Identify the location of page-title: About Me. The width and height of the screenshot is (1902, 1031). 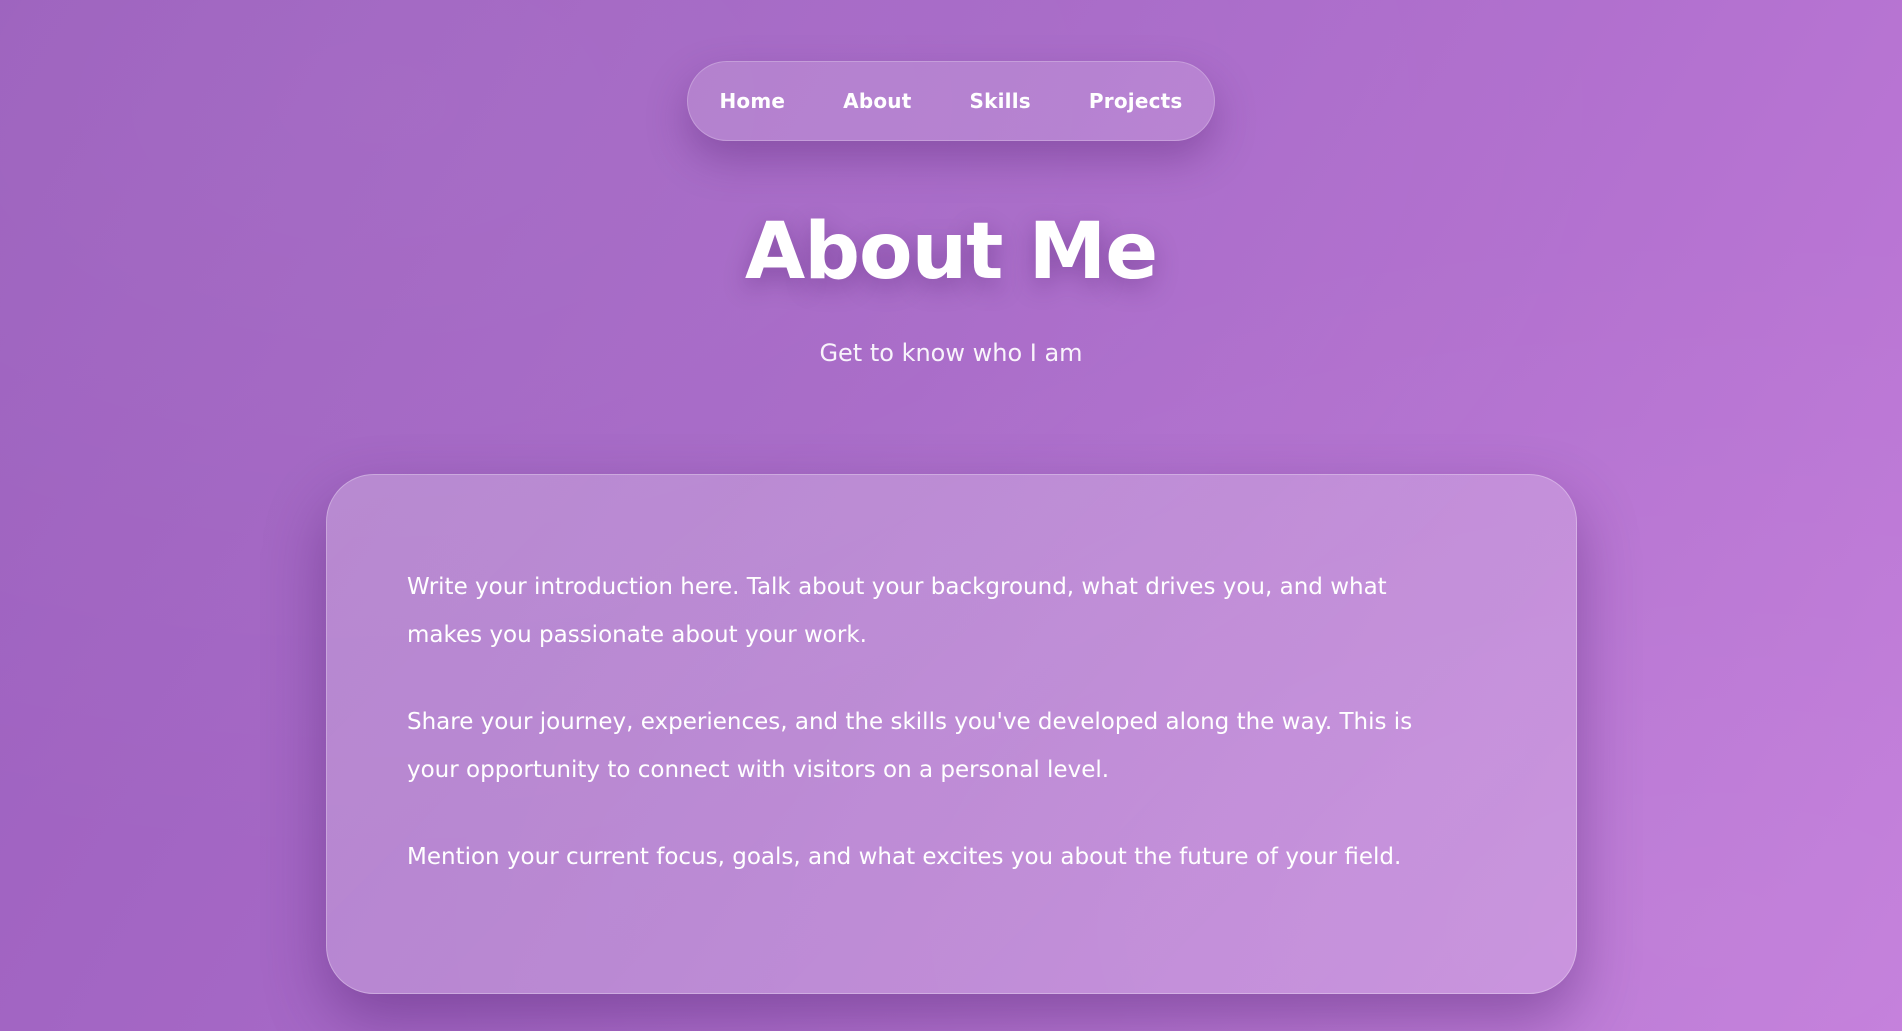
(951, 252).